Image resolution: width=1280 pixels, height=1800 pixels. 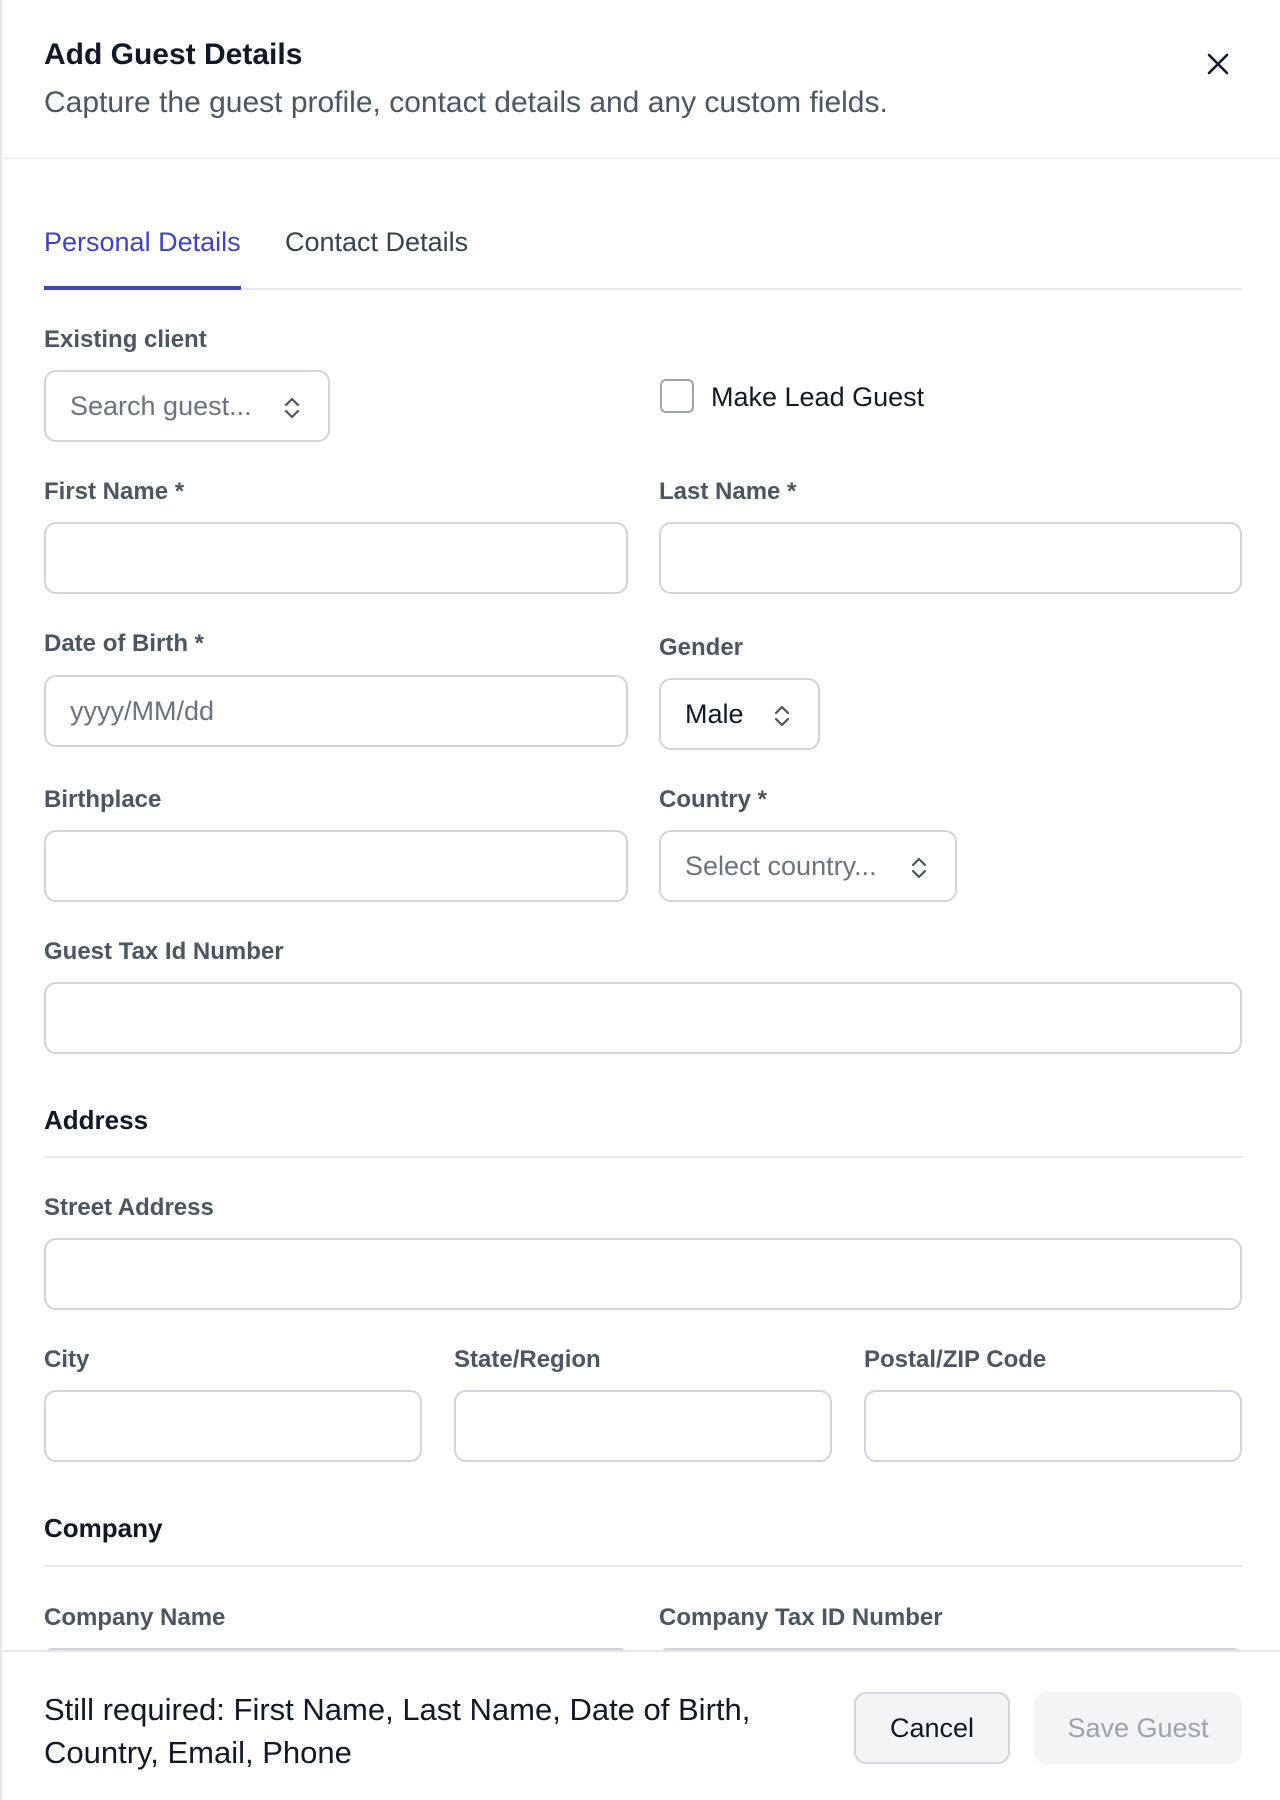 I want to click on save-guest-button: Save Guest, so click(x=1138, y=1728).